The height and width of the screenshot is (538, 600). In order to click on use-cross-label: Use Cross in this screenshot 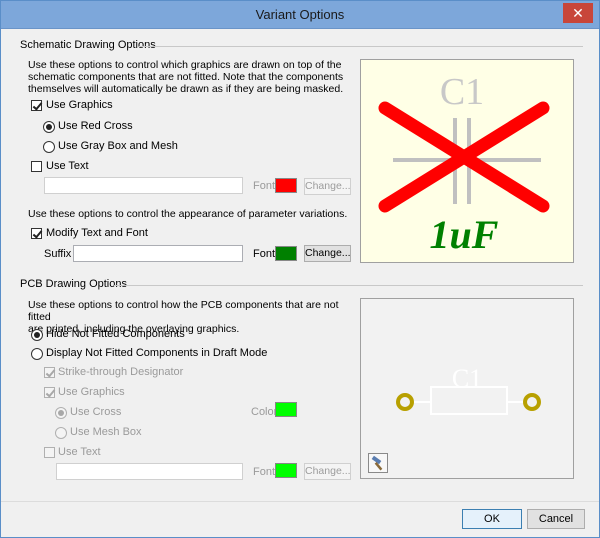, I will do `click(96, 412)`.